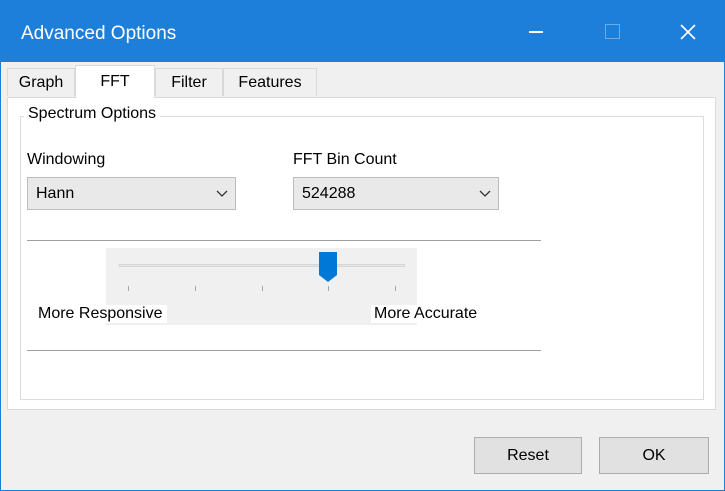  What do you see at coordinates (262, 265) in the screenshot?
I see `slider-track` at bounding box center [262, 265].